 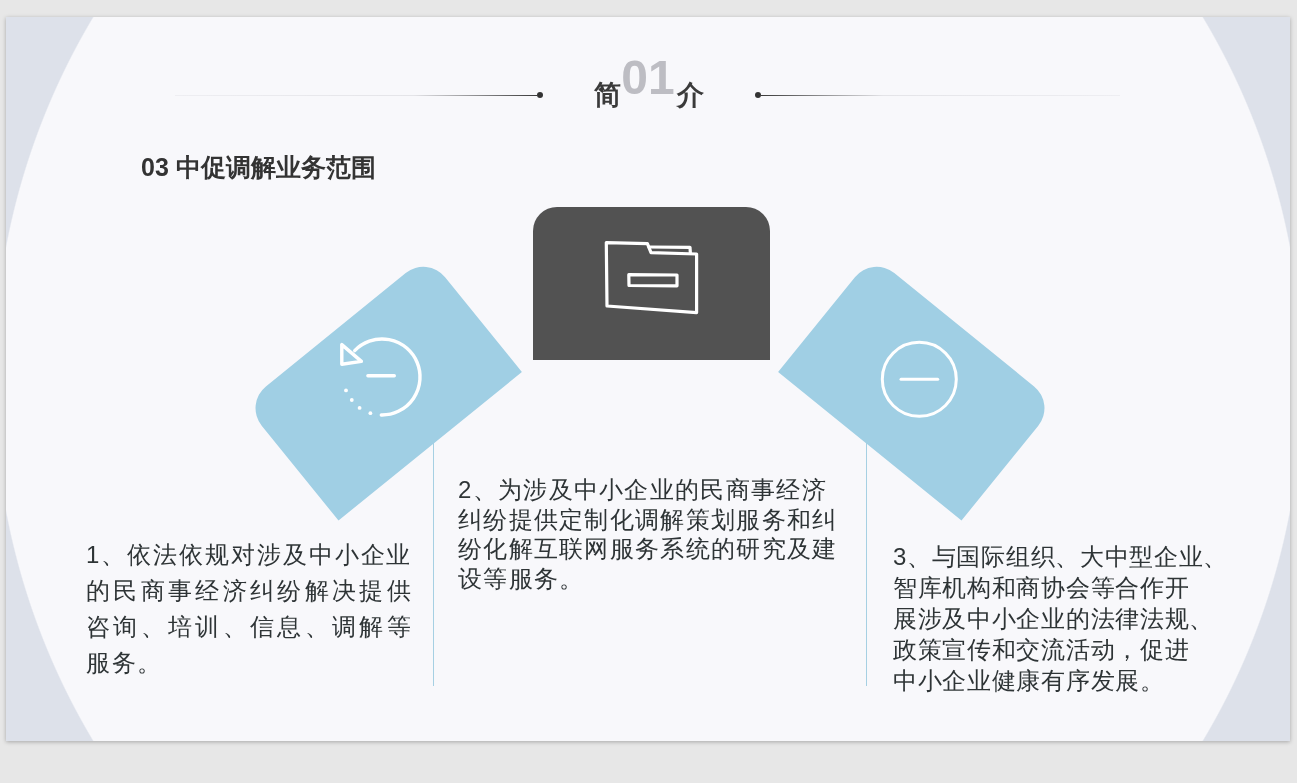 I want to click on description-text: 1、依法依规对涉及中小企业 的民商事经济纠纷解决提供 咨询、培训、信息、调解等 服务。, so click(x=249, y=609).